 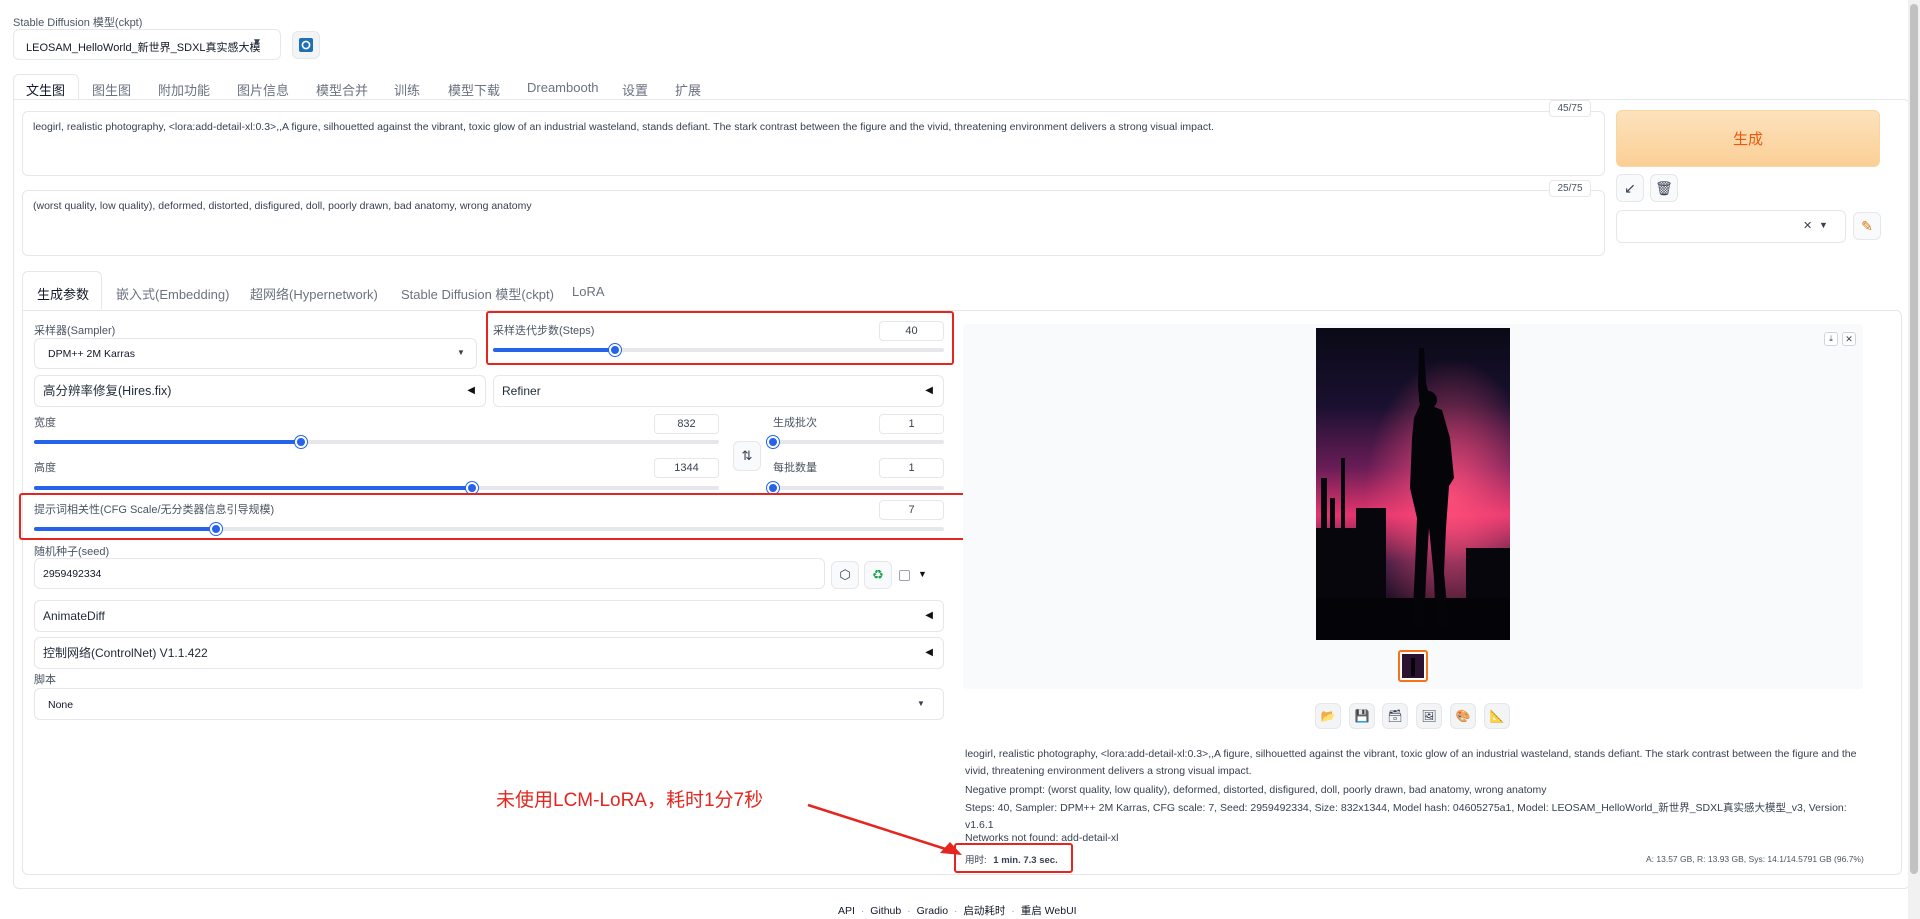 I want to click on open-folder-button: 📂, so click(x=1328, y=716).